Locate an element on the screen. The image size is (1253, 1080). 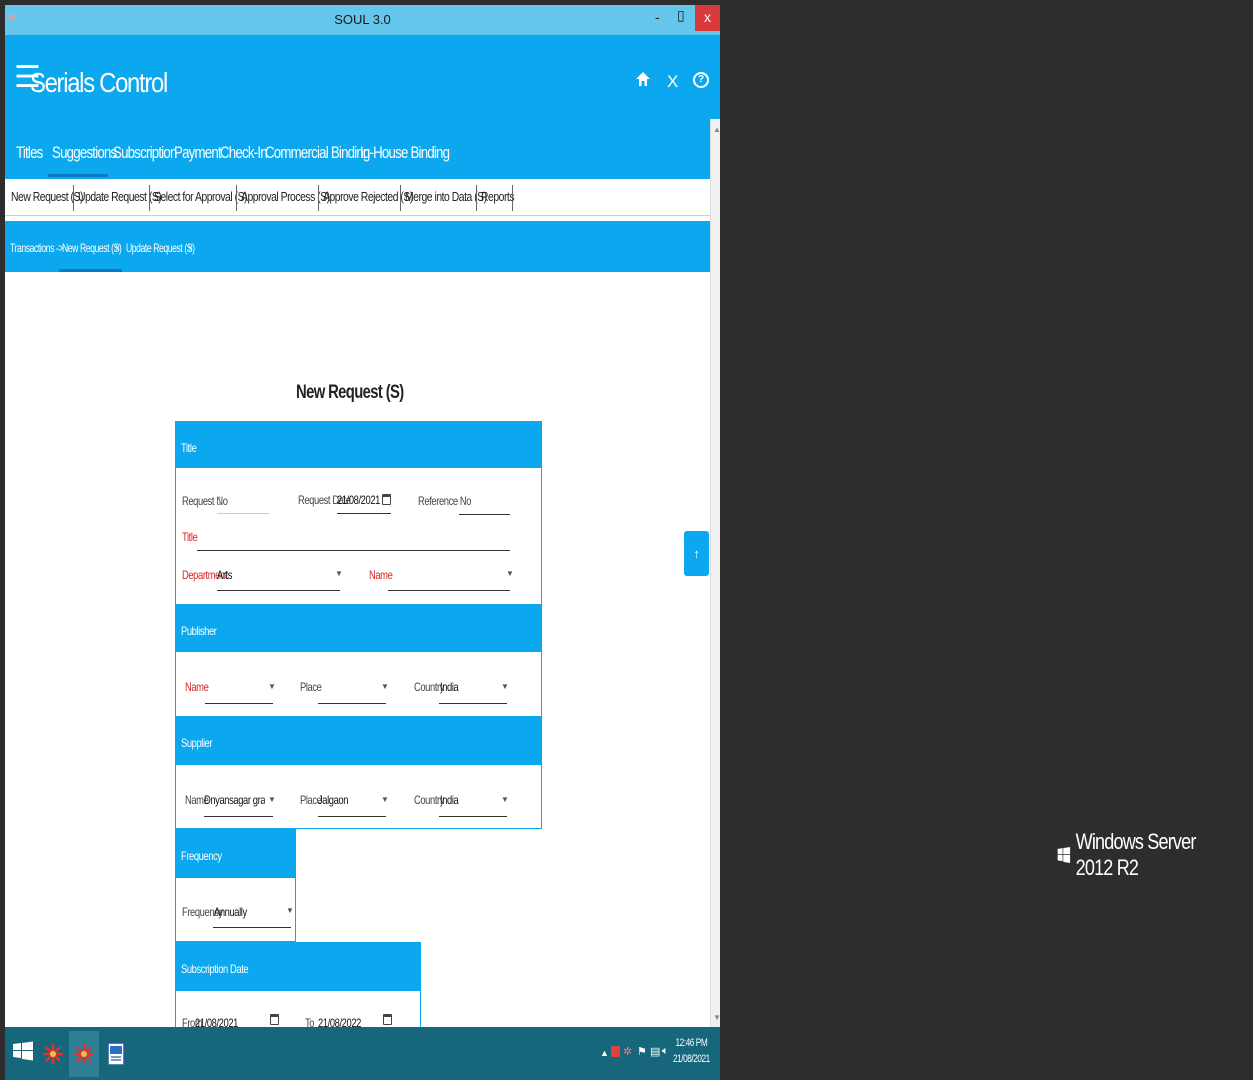
scroll-to-top-button: ↑ is located at coordinates (696, 553).